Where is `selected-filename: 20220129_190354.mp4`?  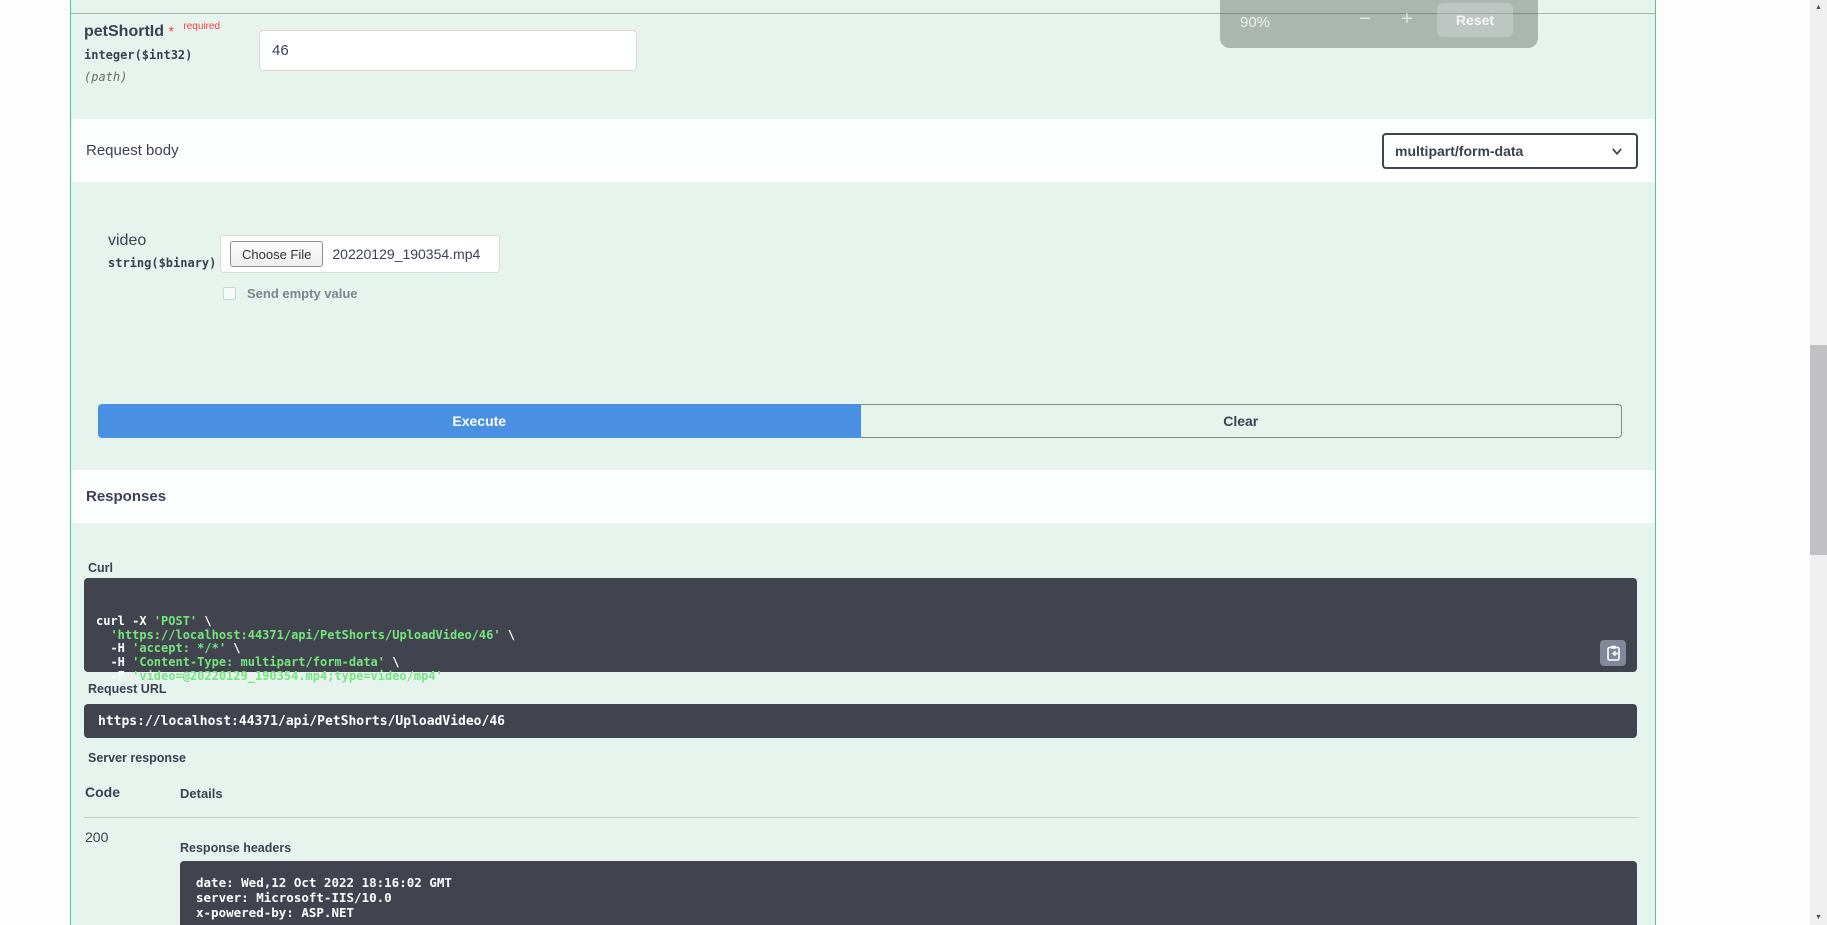 selected-filename: 20220129_190354.mp4 is located at coordinates (406, 254).